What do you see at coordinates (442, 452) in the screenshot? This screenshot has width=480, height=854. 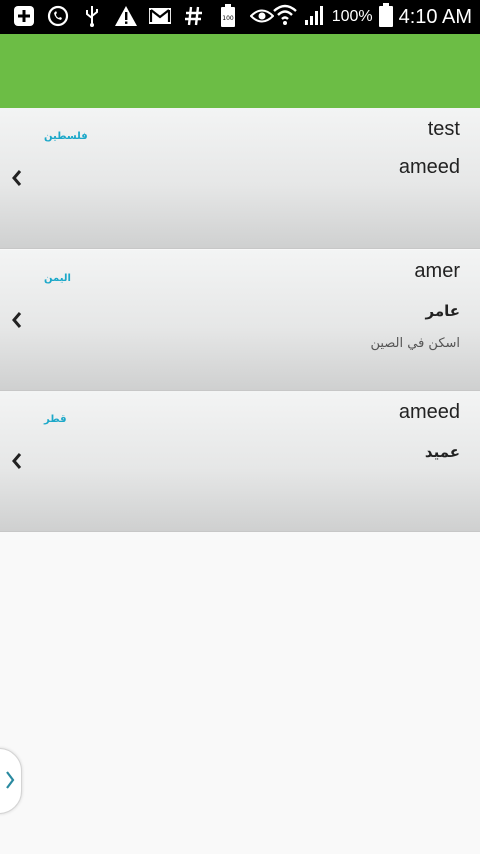 I see `item-subname: عميد` at bounding box center [442, 452].